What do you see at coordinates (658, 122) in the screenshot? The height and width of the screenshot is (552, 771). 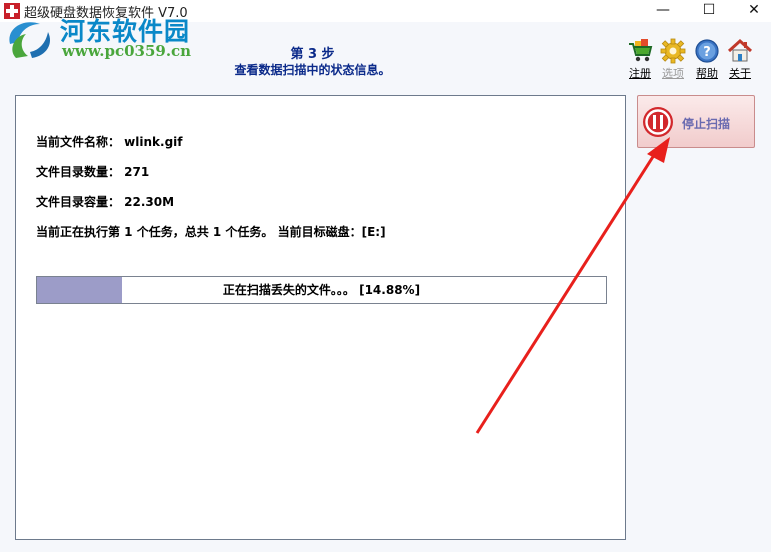 I see `stop-icon` at bounding box center [658, 122].